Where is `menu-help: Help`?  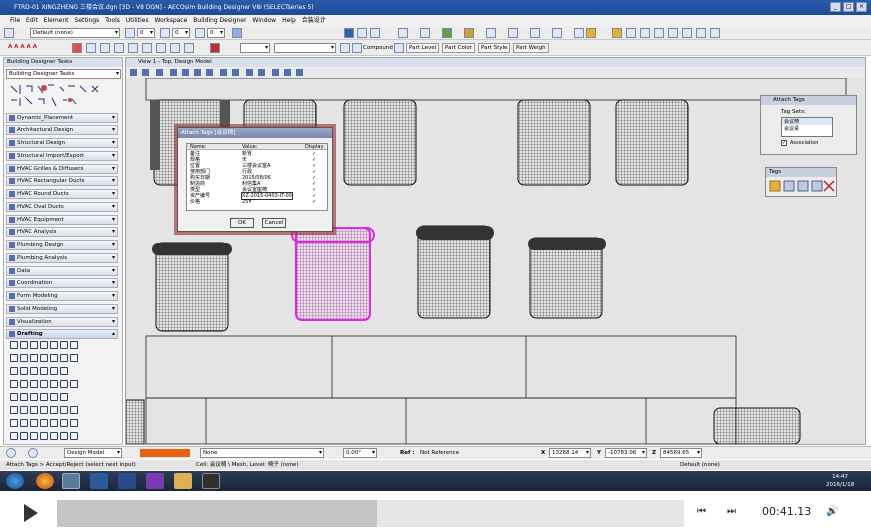 menu-help: Help is located at coordinates (289, 20).